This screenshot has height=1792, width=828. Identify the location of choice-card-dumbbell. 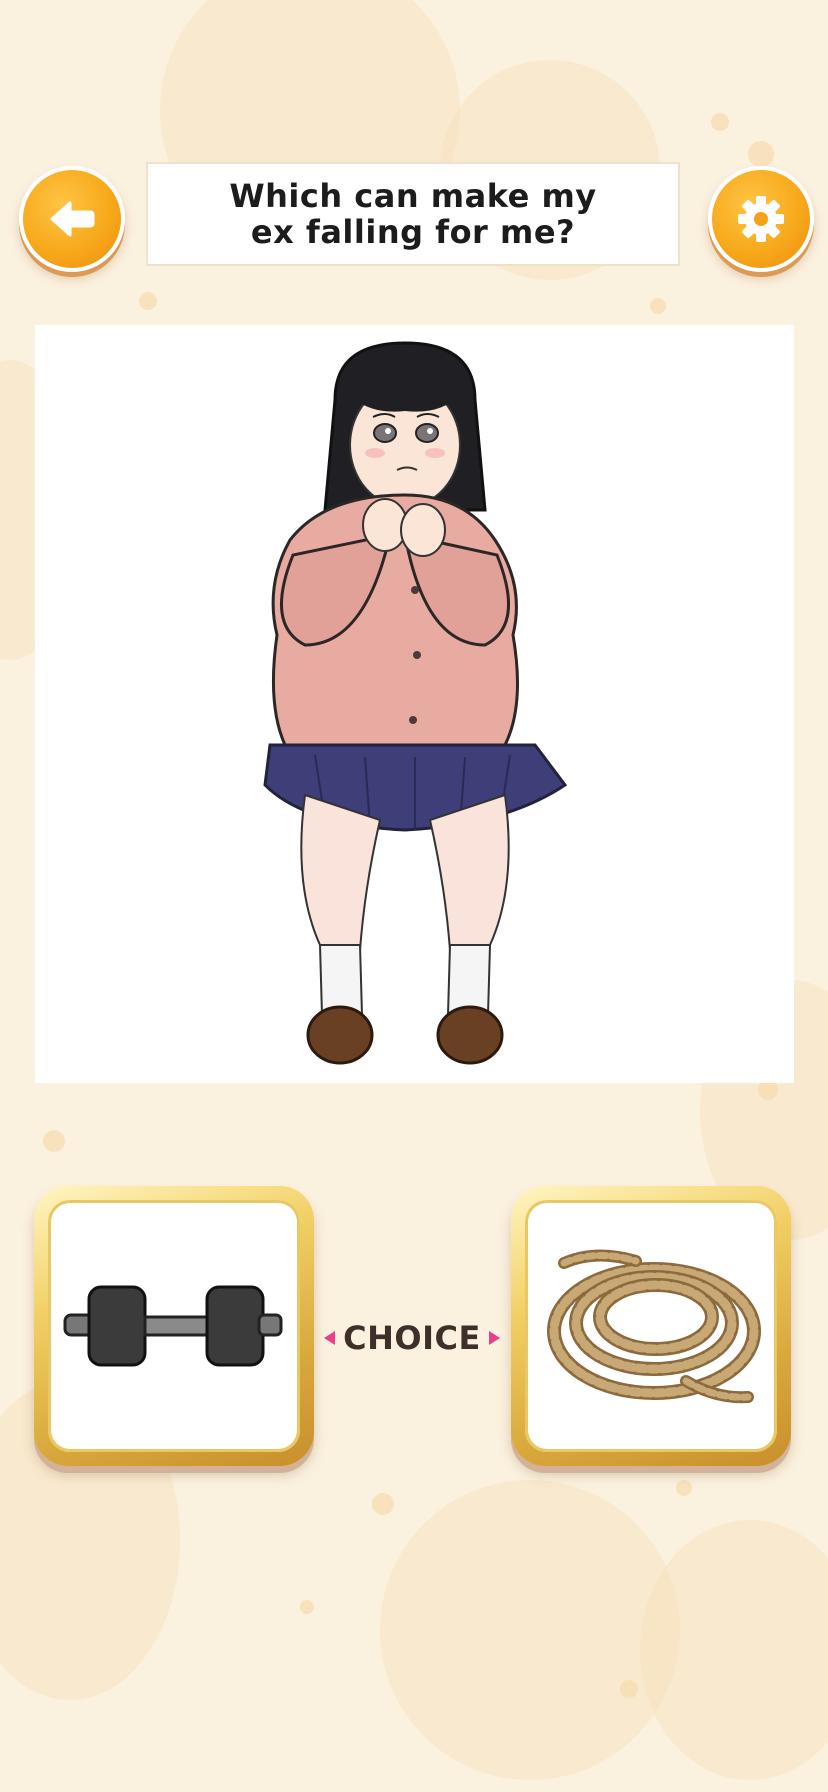
(174, 1326).